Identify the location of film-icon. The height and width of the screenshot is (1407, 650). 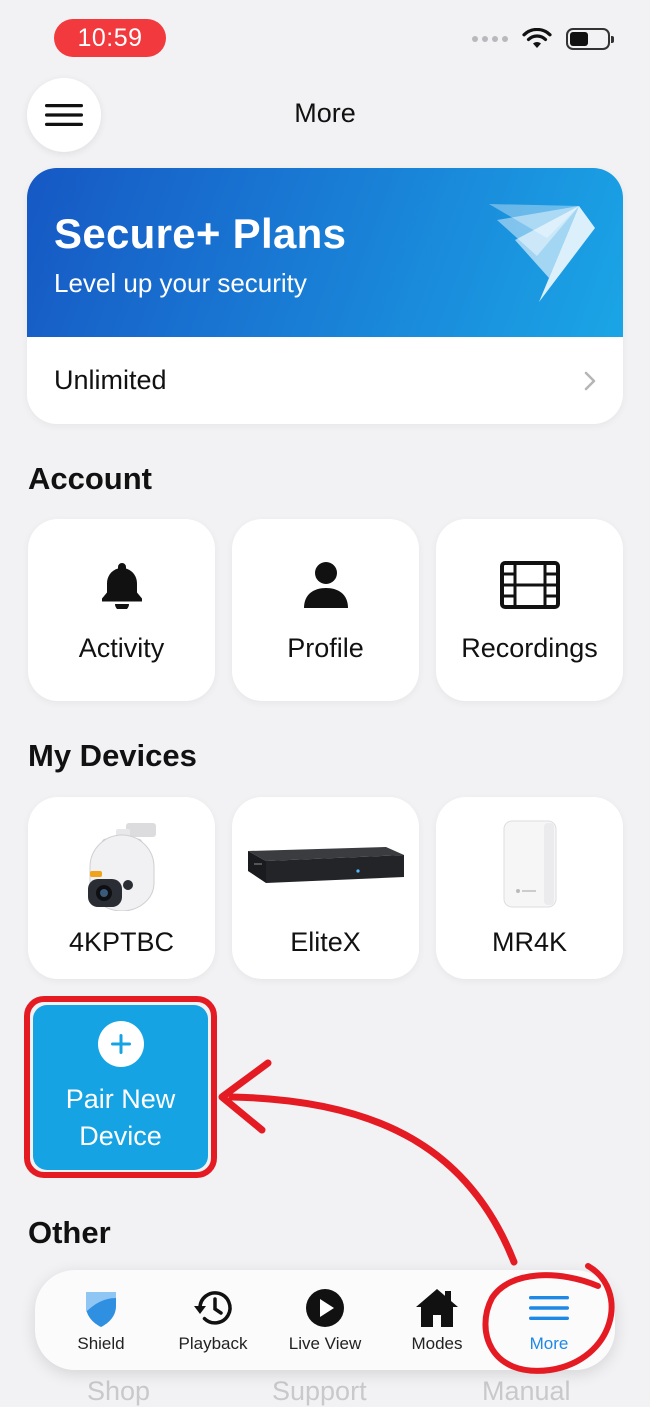
(529, 585).